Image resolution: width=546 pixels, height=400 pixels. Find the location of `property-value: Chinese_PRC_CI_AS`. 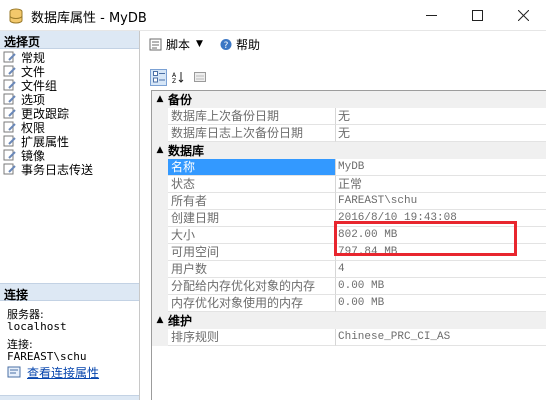

property-value: Chinese_PRC_CI_AS is located at coordinates (441, 337).